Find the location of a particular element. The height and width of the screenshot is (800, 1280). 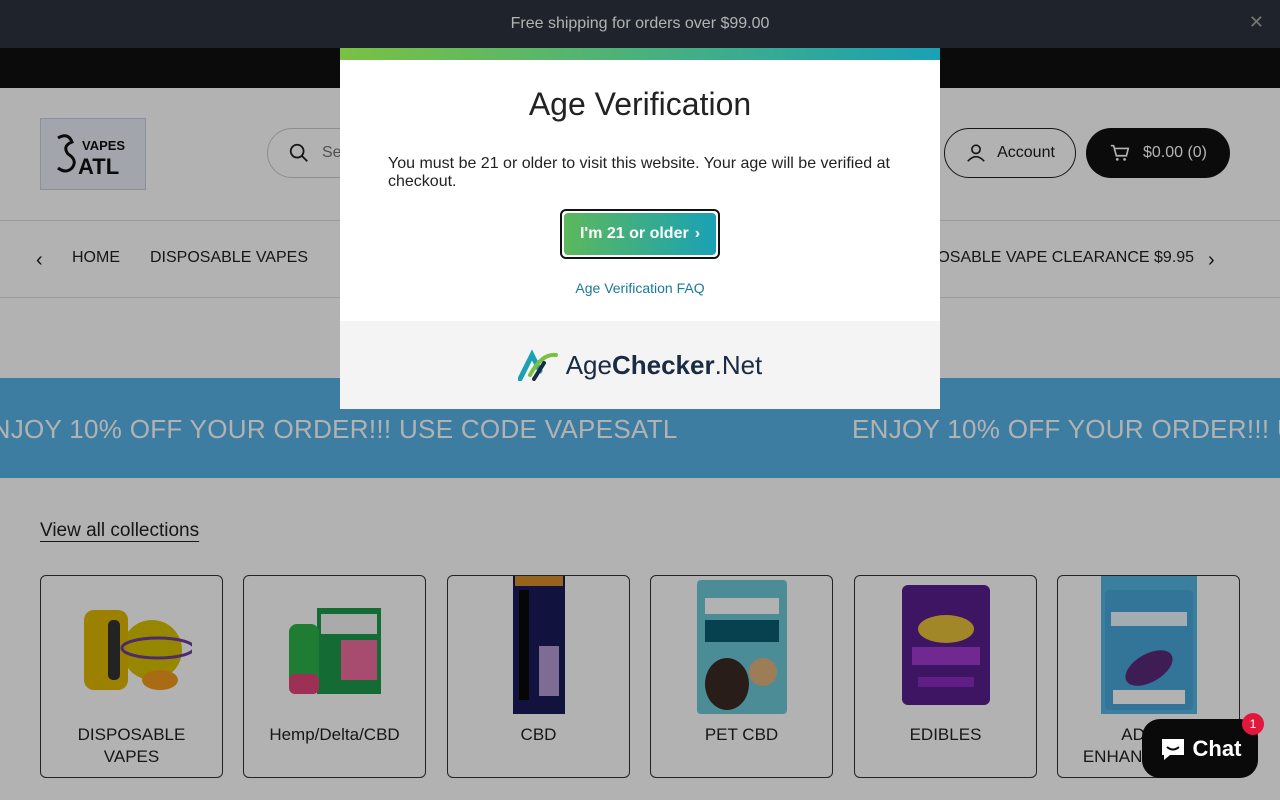

confirm-age-label: I'm 21 or older is located at coordinates (634, 233).